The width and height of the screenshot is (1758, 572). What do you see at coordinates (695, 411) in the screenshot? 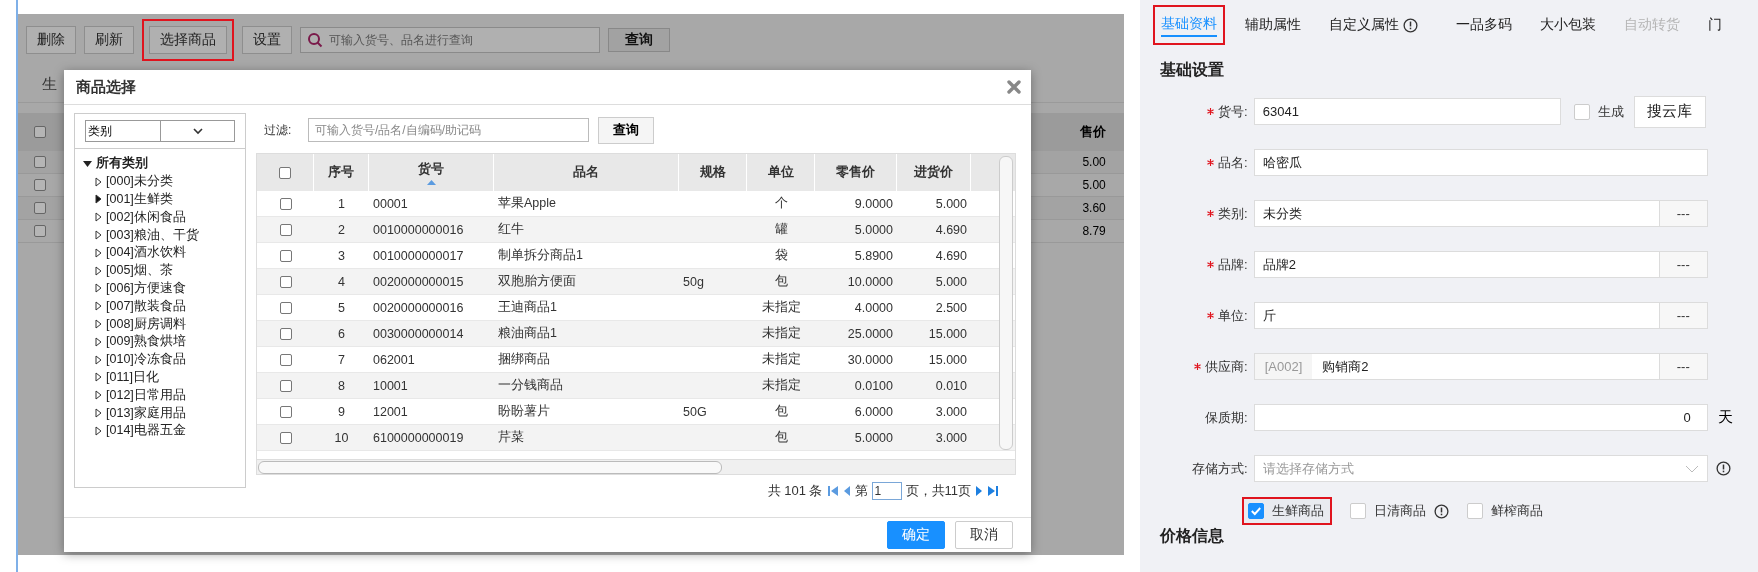
I see `table-cell: 50G` at bounding box center [695, 411].